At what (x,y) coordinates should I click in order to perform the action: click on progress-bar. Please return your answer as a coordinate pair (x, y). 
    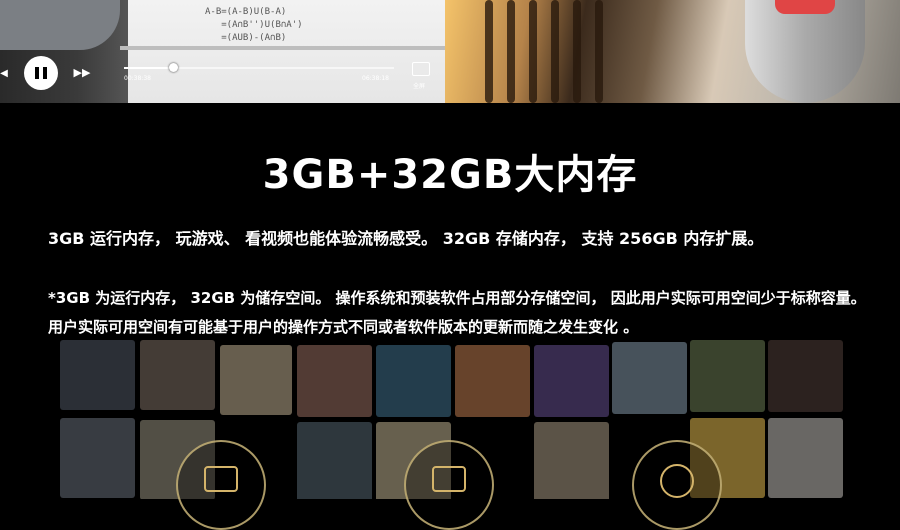
    Looking at the image, I should click on (259, 67).